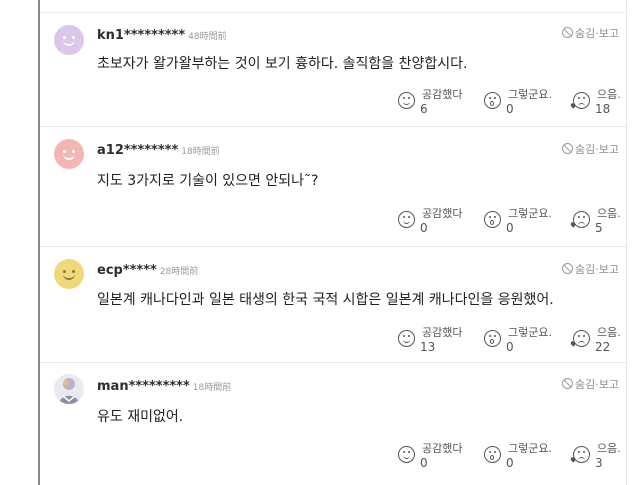 The image size is (640, 485). I want to click on comment-username: man********* 18時間前, so click(164, 386).